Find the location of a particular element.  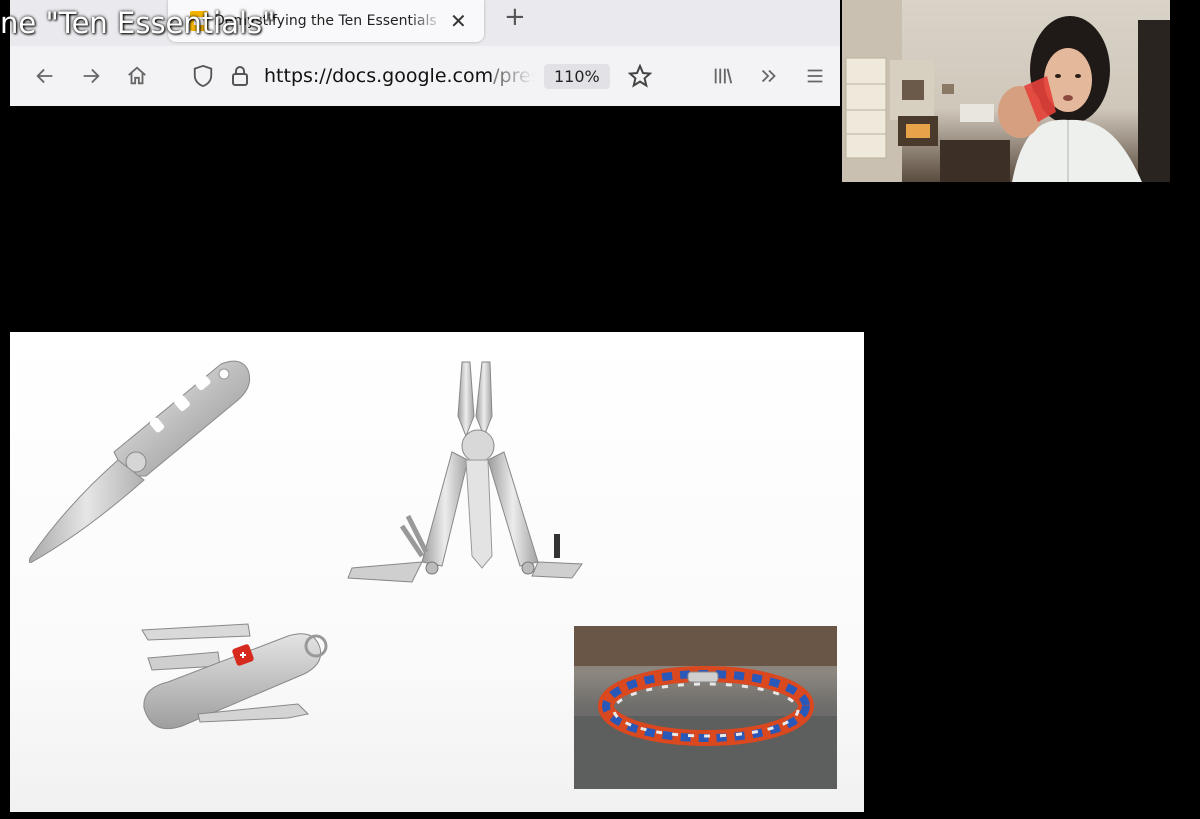

chevron-double-right-icon is located at coordinates (769, 76).